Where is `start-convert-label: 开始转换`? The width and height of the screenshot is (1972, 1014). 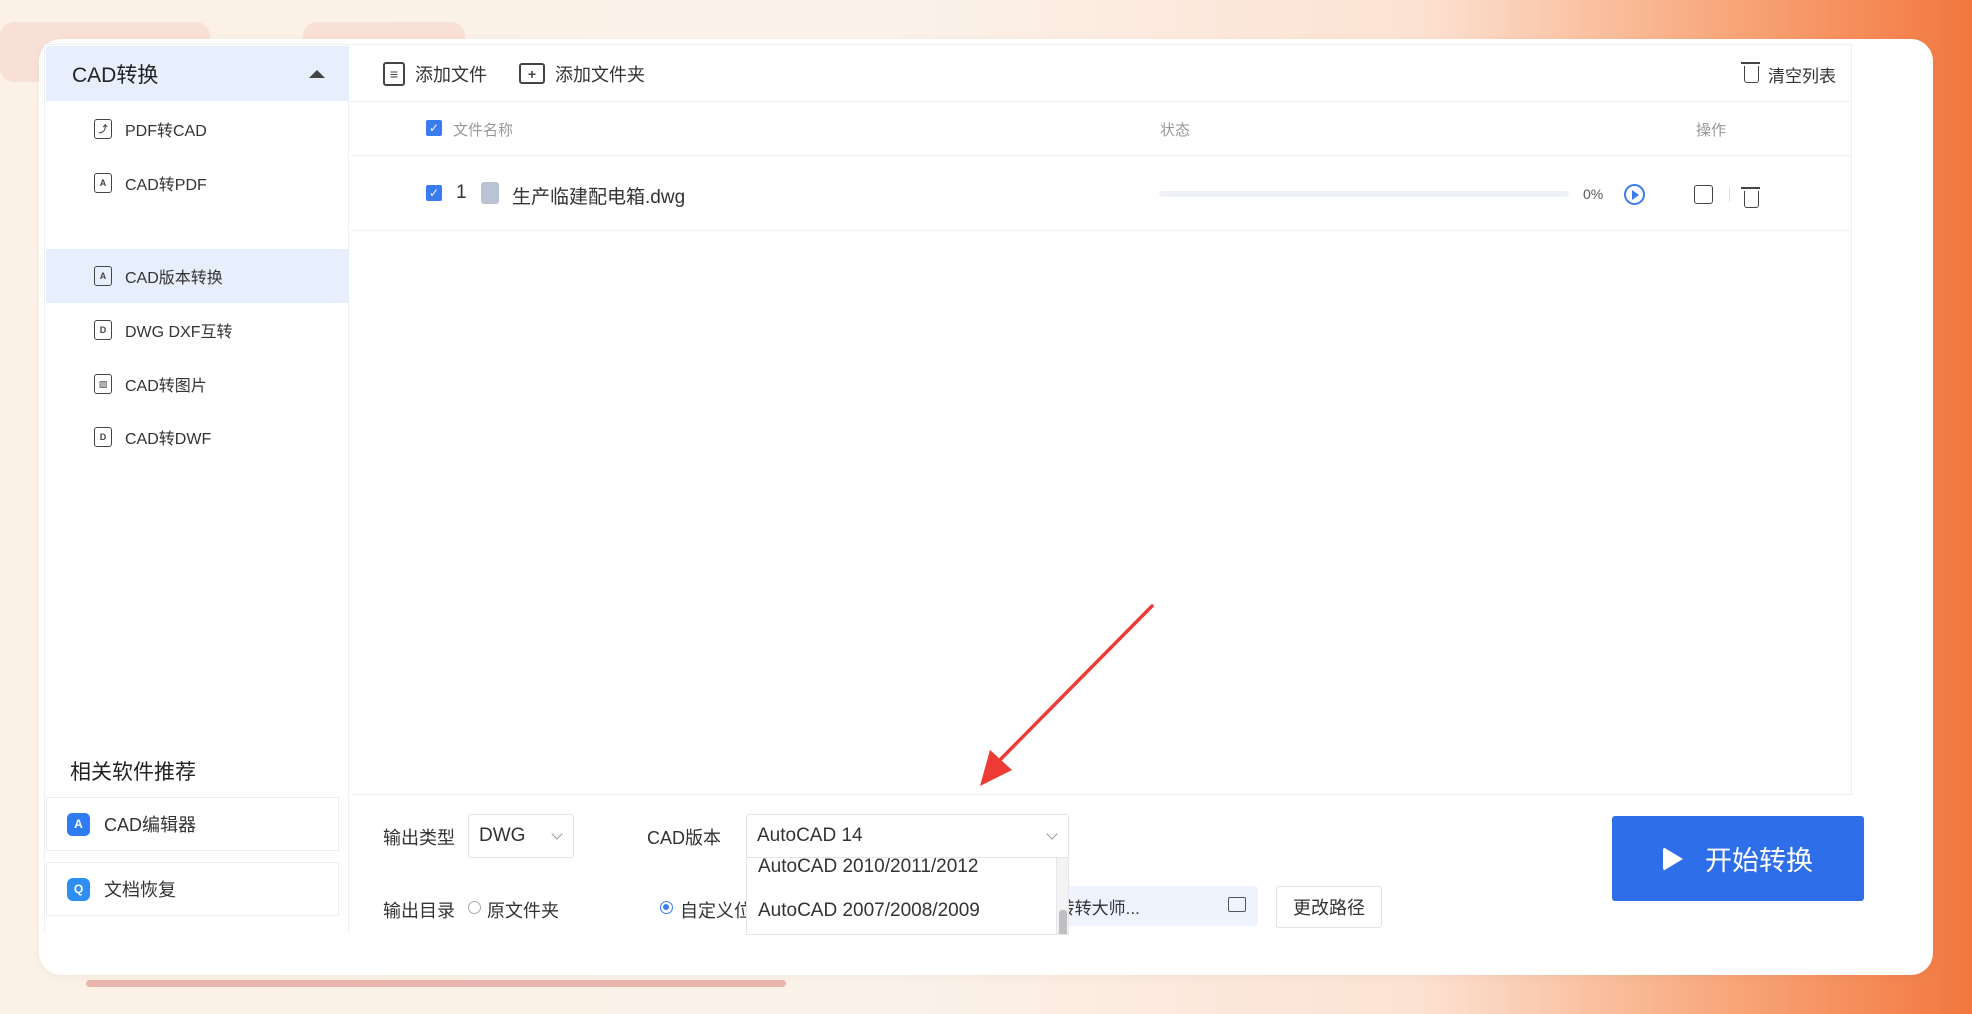 start-convert-label: 开始转换 is located at coordinates (1759, 861).